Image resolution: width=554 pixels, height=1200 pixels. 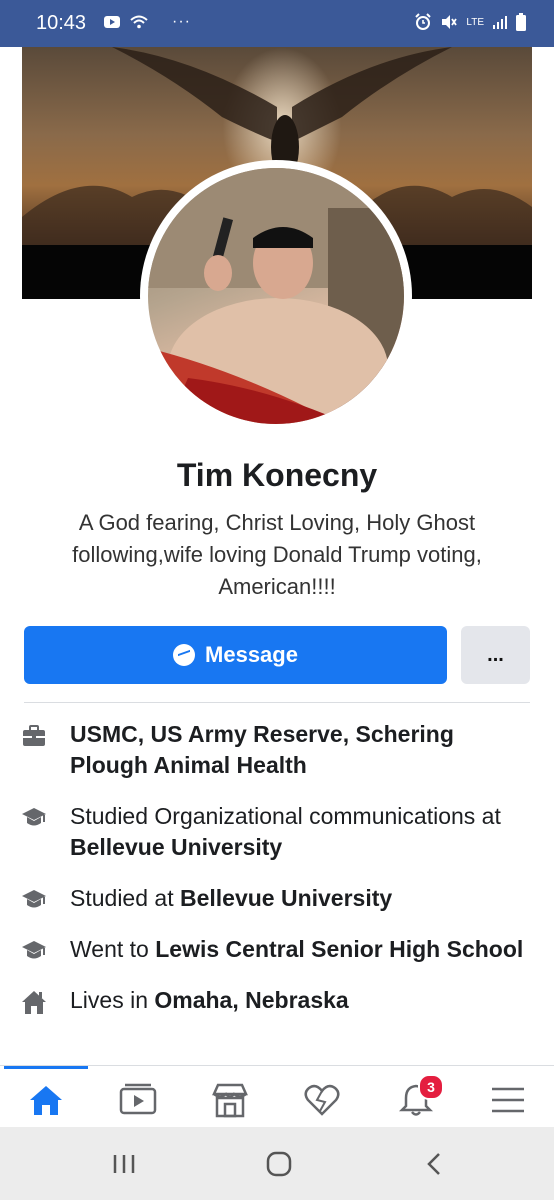 What do you see at coordinates (181, 21) in the screenshot?
I see `more-notifications-icon: ···` at bounding box center [181, 21].